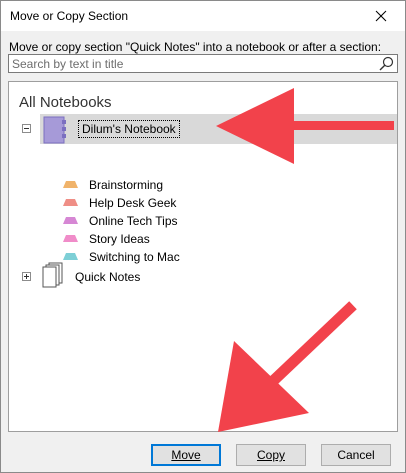 This screenshot has width=406, height=473. I want to click on copy-button: Copy, so click(271, 455).